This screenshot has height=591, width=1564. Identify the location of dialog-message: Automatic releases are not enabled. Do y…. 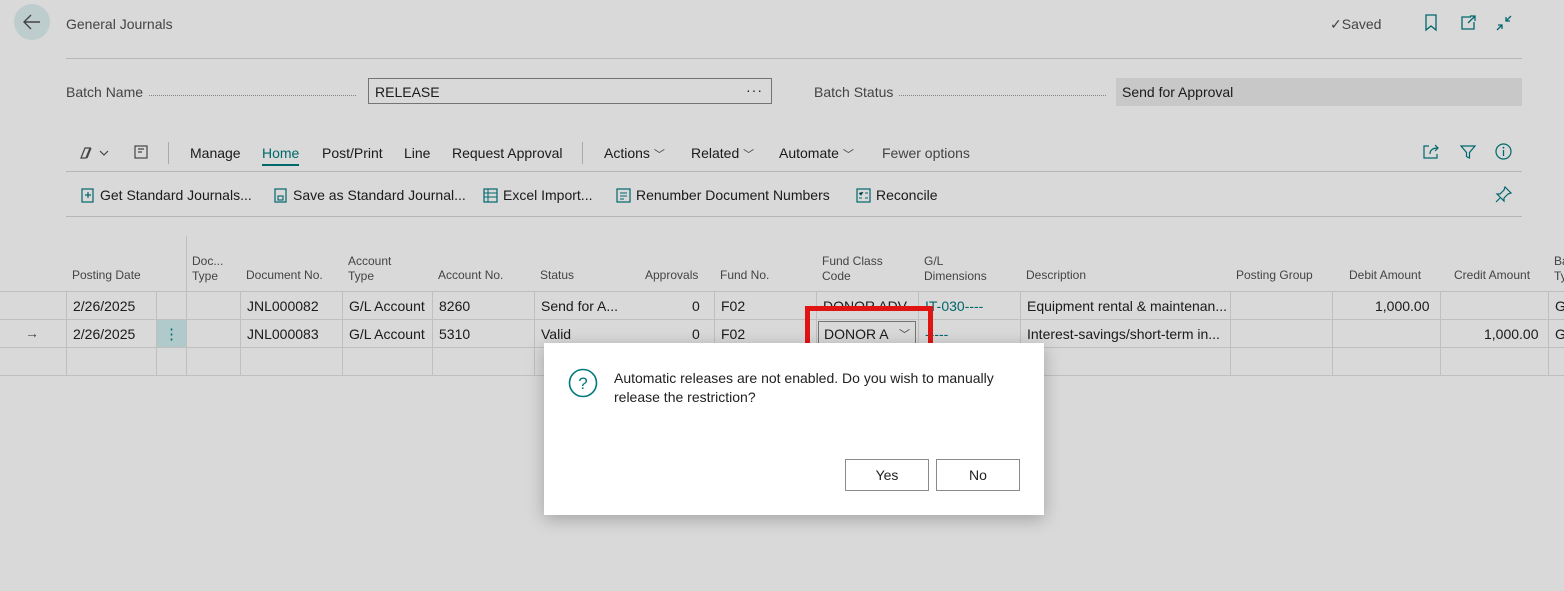
(804, 387).